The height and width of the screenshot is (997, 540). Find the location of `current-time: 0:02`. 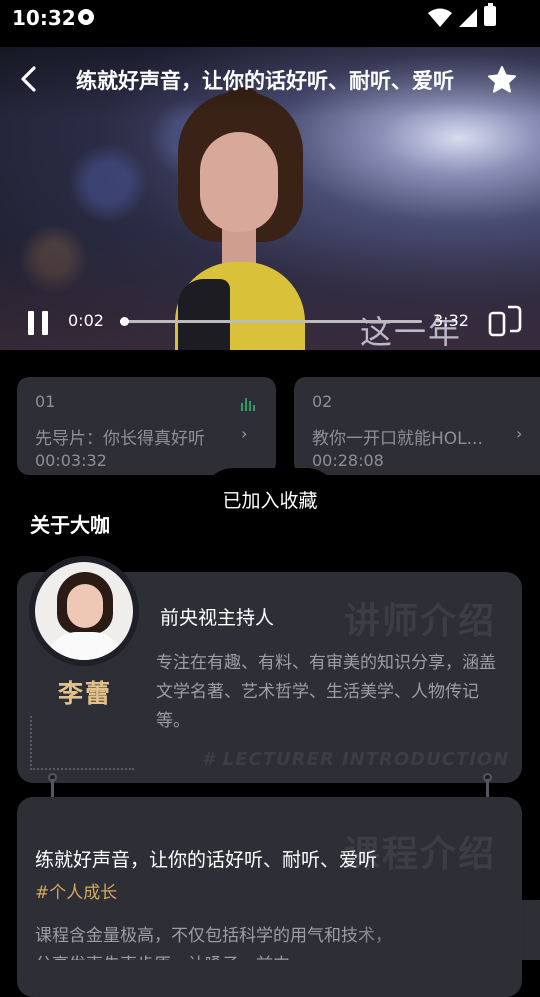

current-time: 0:02 is located at coordinates (86, 320).